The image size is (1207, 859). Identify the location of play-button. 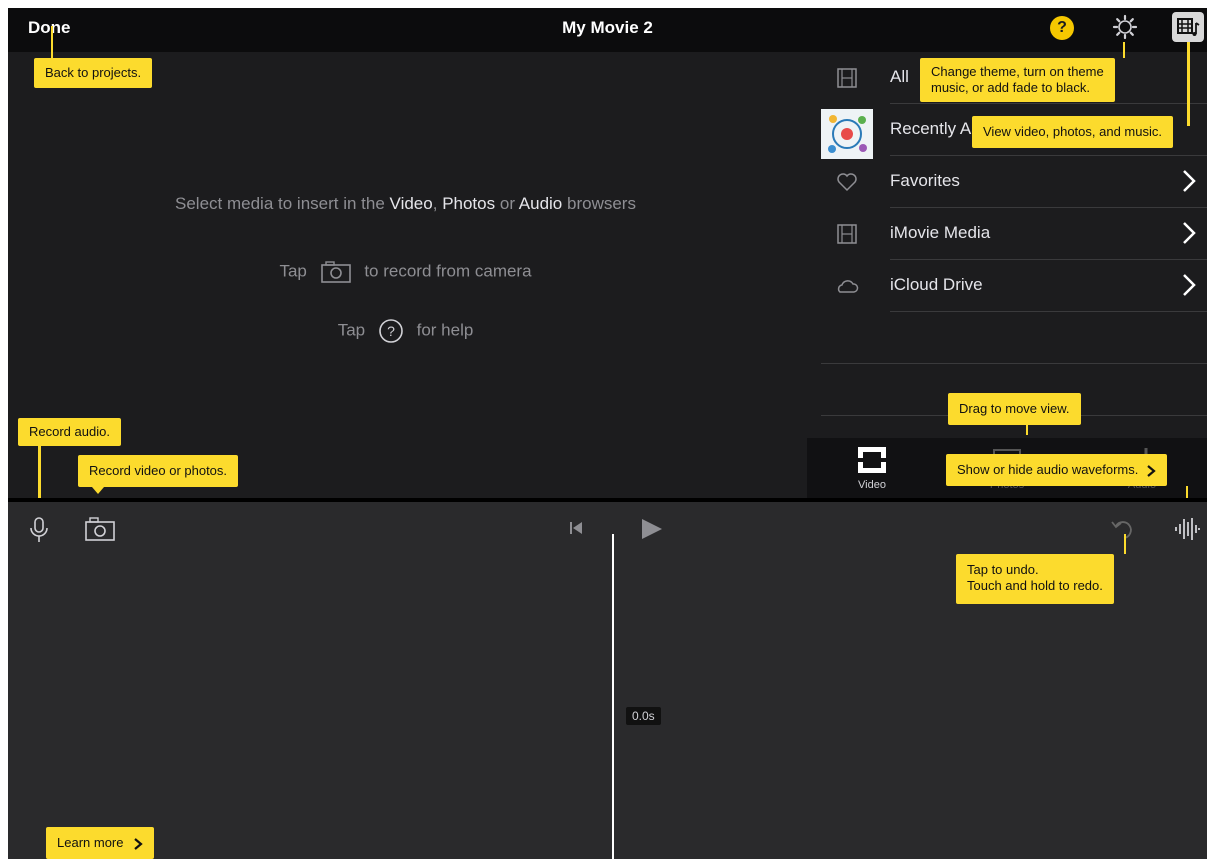
(651, 529).